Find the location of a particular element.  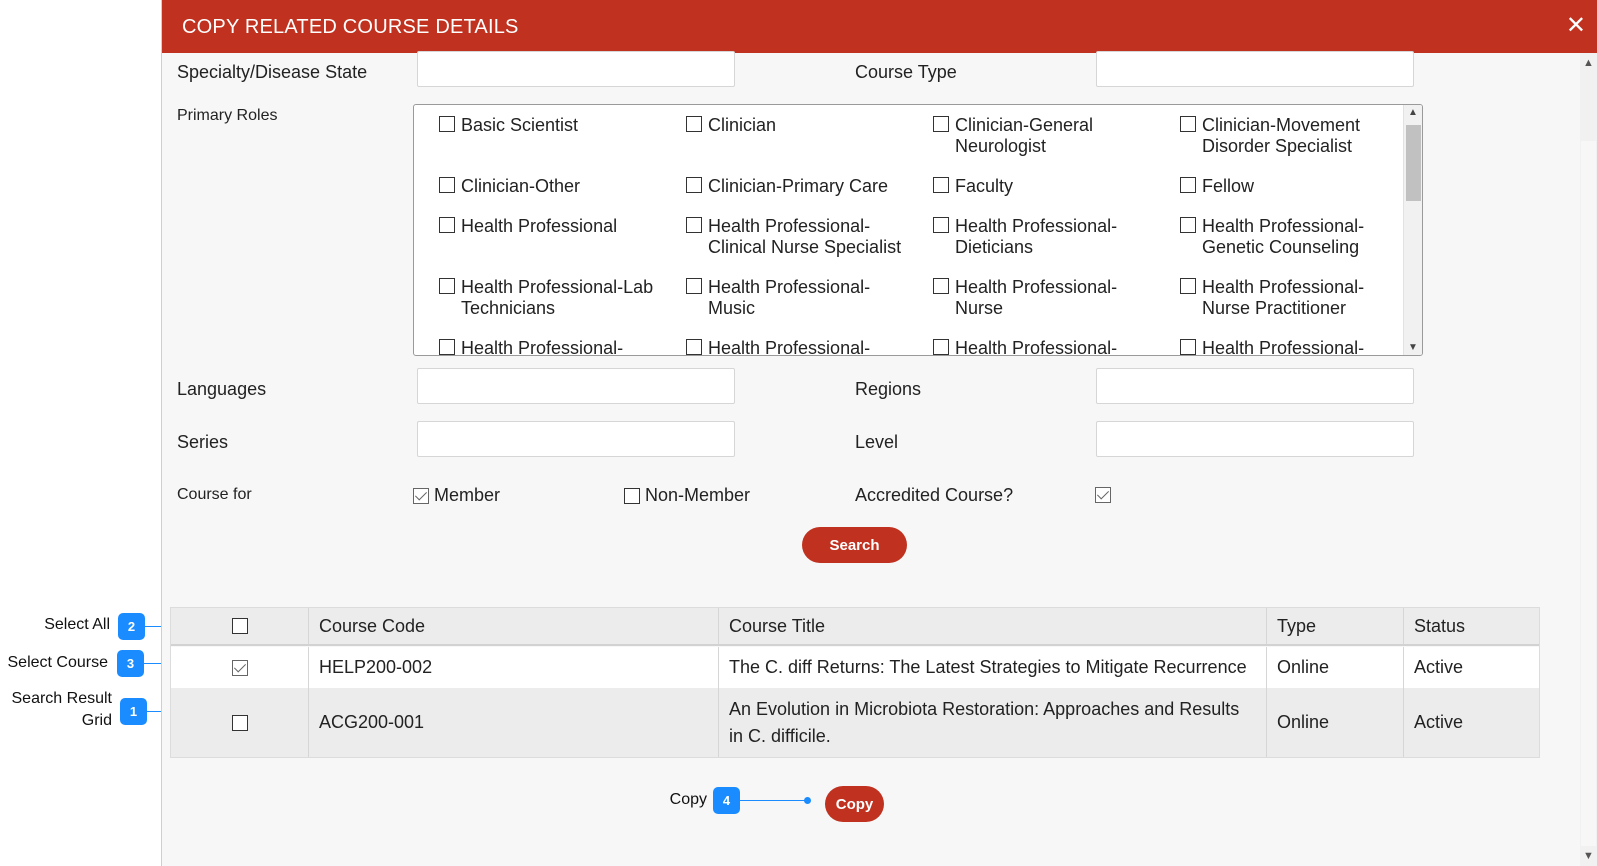

accredited-checkbox is located at coordinates (1103, 495).